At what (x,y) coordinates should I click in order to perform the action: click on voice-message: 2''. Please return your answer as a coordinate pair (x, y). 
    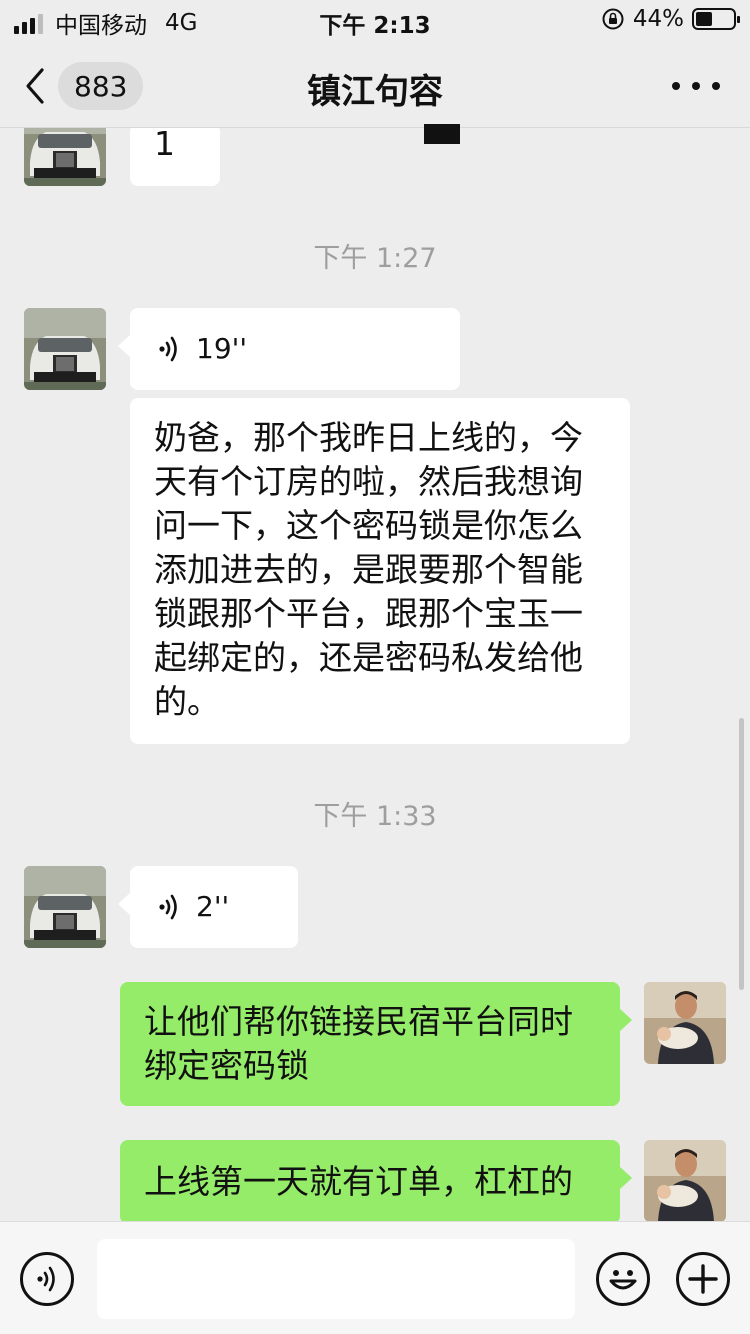
    Looking at the image, I should click on (208, 907).